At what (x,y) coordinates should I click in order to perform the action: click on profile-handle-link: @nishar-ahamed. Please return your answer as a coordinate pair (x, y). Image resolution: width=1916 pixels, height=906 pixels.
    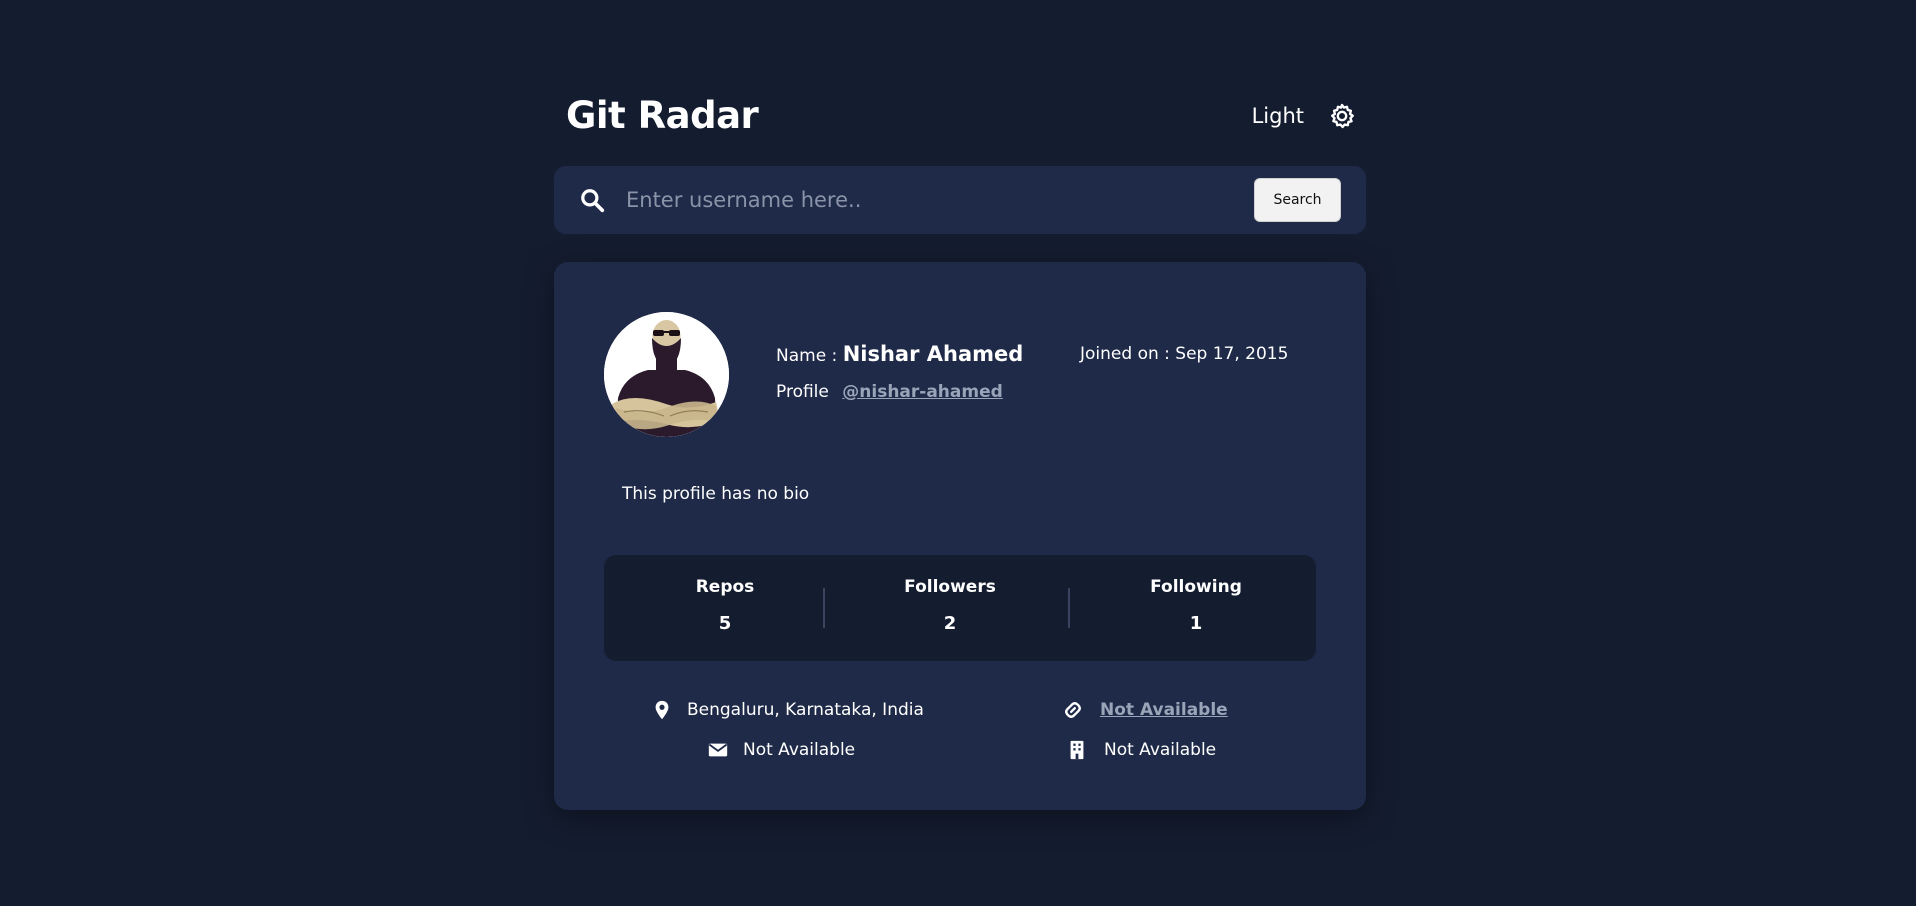
    Looking at the image, I should click on (922, 392).